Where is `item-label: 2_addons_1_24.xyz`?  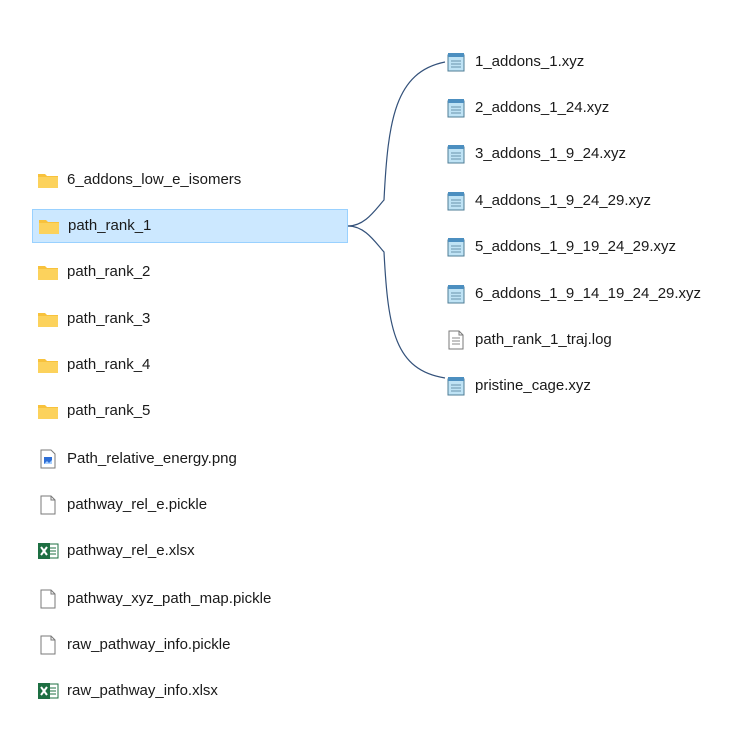 item-label: 2_addons_1_24.xyz is located at coordinates (542, 107).